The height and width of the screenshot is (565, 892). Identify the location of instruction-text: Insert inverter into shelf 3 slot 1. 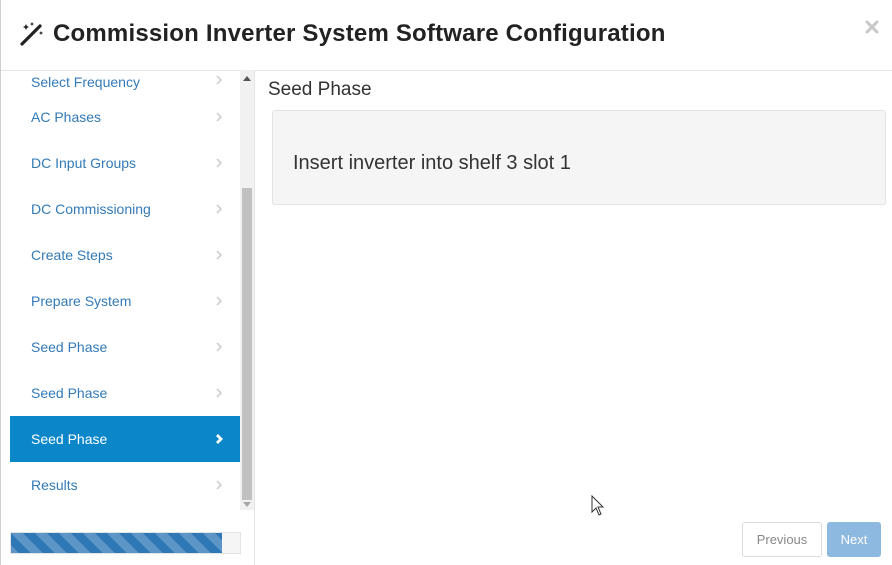
(432, 163).